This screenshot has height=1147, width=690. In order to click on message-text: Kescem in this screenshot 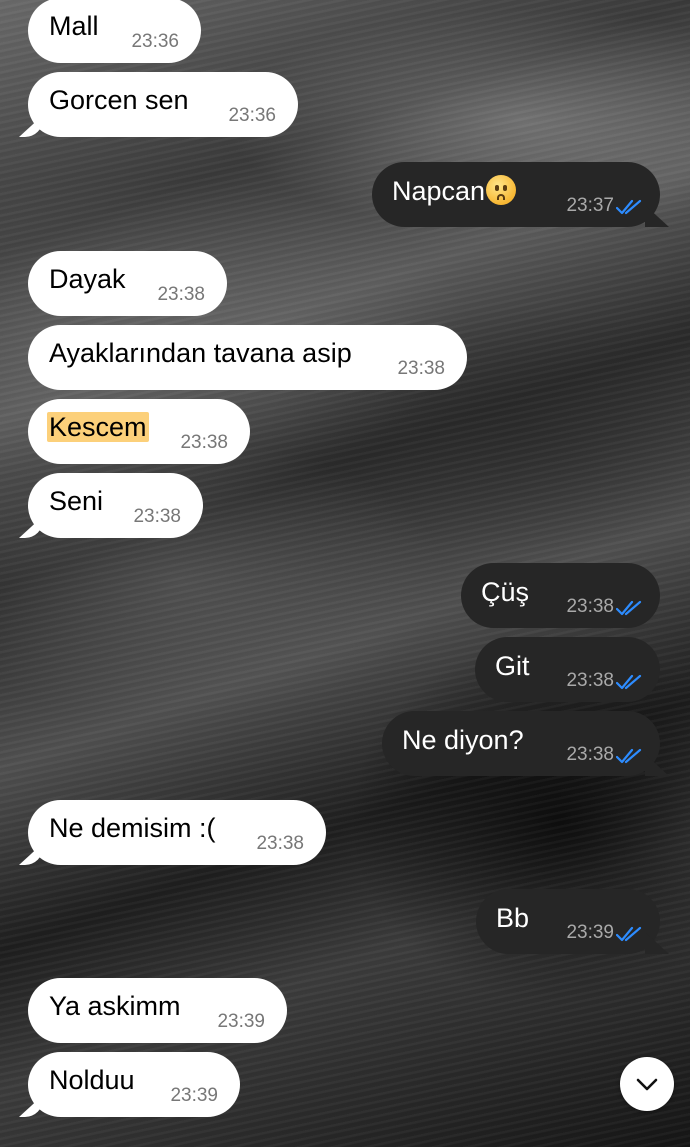, I will do `click(98, 427)`.